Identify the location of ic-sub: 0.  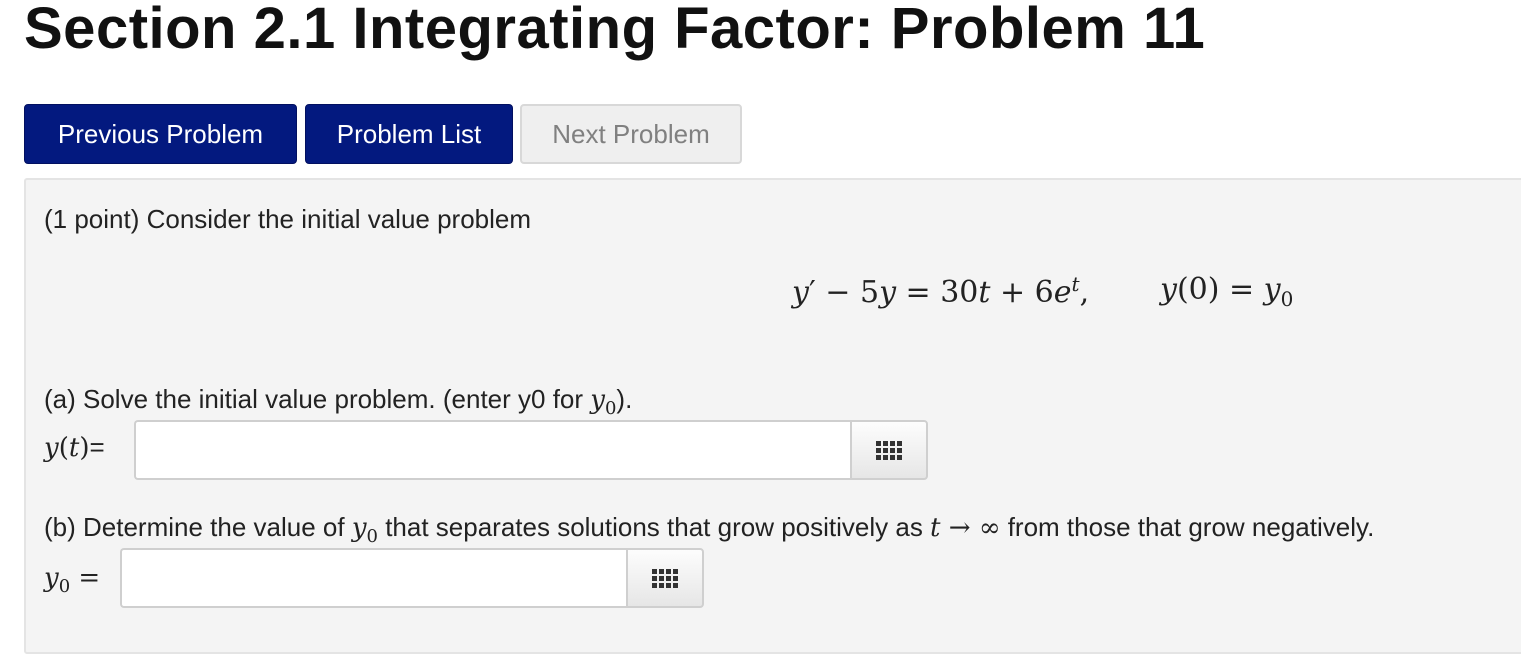
(1287, 299).